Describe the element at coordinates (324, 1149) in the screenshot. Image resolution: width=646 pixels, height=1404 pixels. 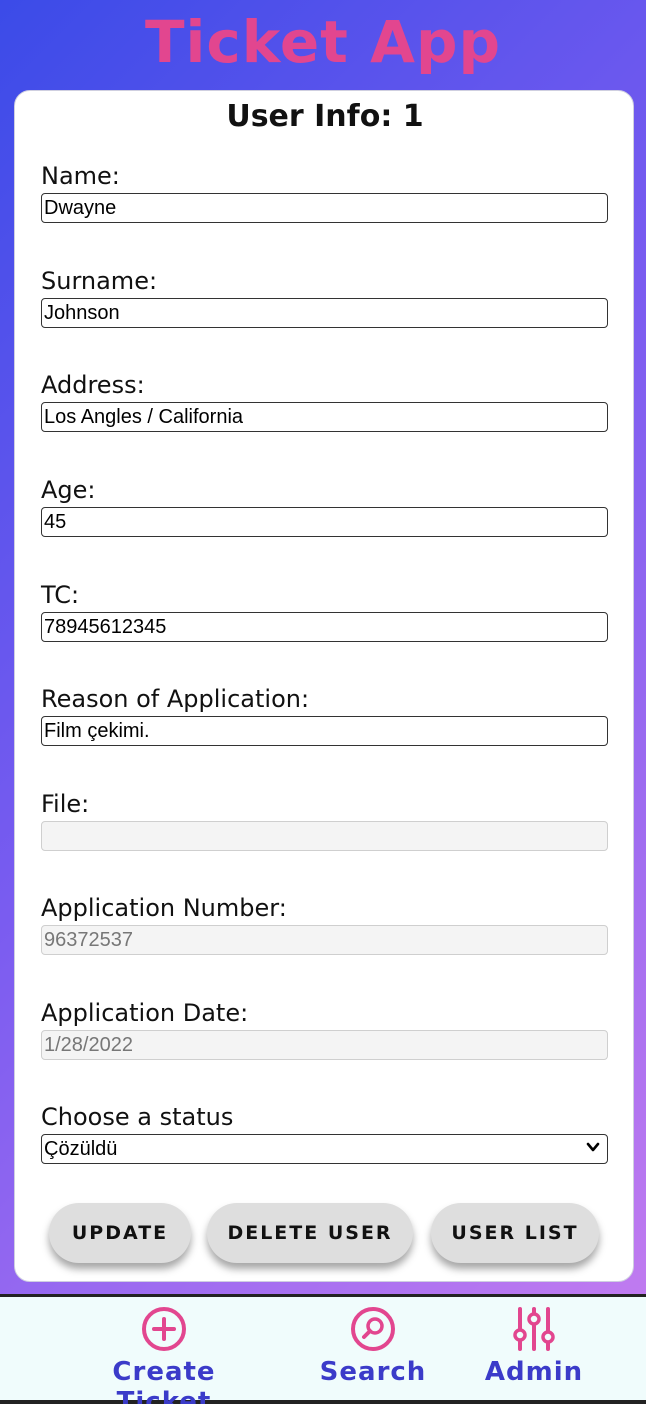
I see `status-select: Çözüldü` at that location.